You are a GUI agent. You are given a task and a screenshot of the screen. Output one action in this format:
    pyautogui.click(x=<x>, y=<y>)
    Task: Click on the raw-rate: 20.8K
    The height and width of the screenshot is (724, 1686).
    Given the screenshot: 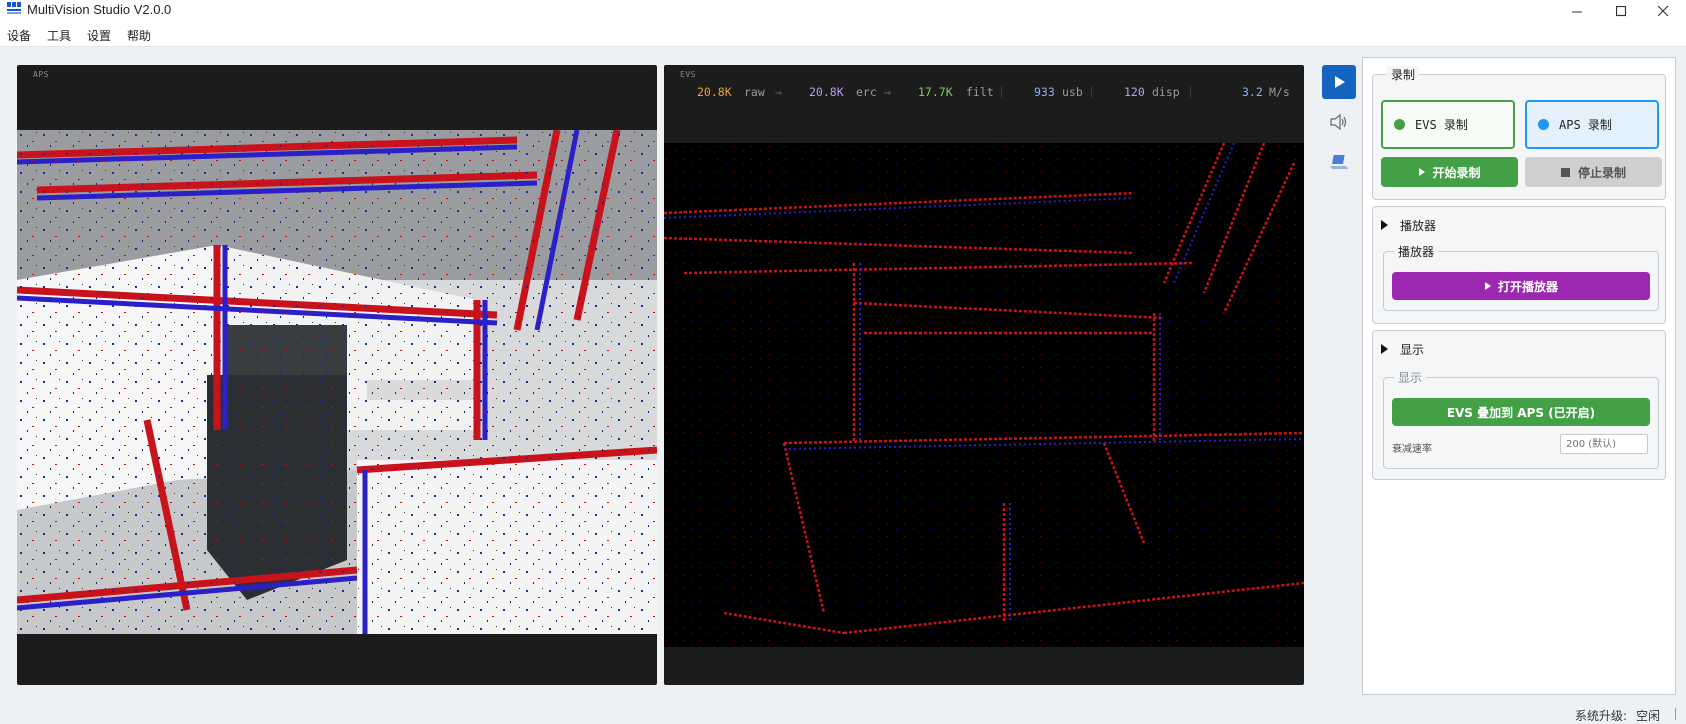 What is the action you would take?
    pyautogui.click(x=714, y=92)
    